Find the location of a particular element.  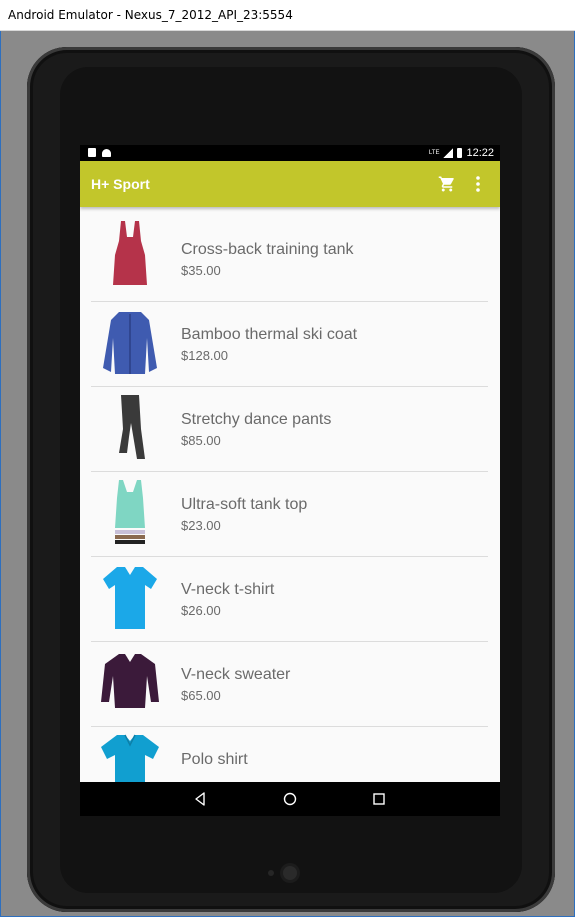

navigation-bar is located at coordinates (290, 799).